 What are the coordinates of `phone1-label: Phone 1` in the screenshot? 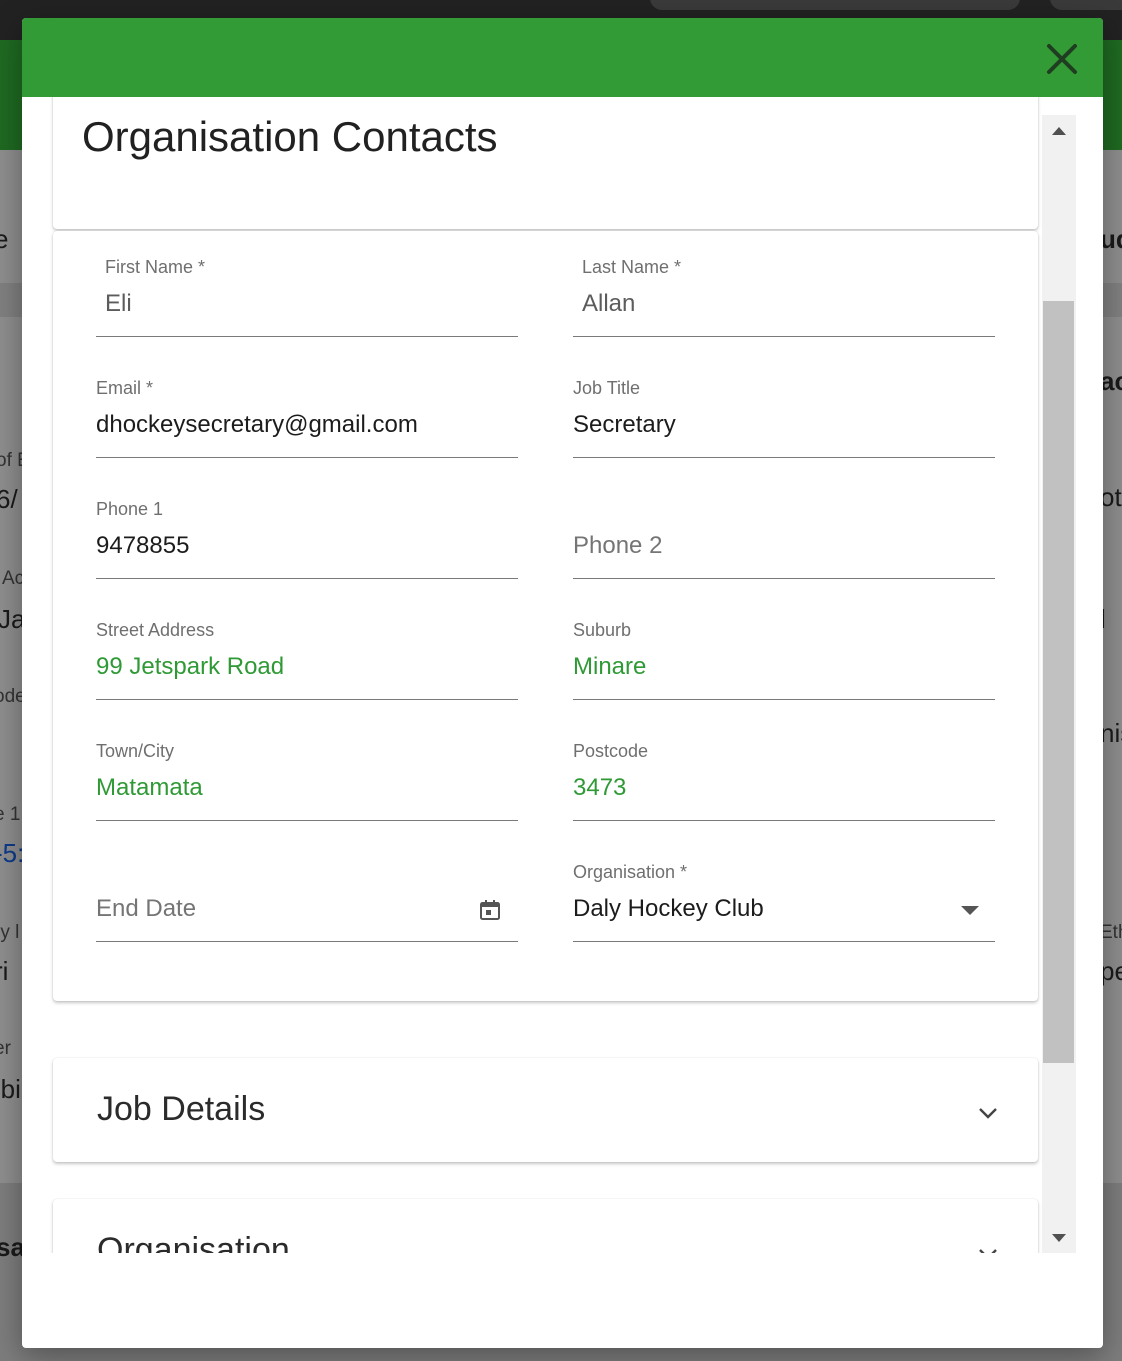 It's located at (130, 509).